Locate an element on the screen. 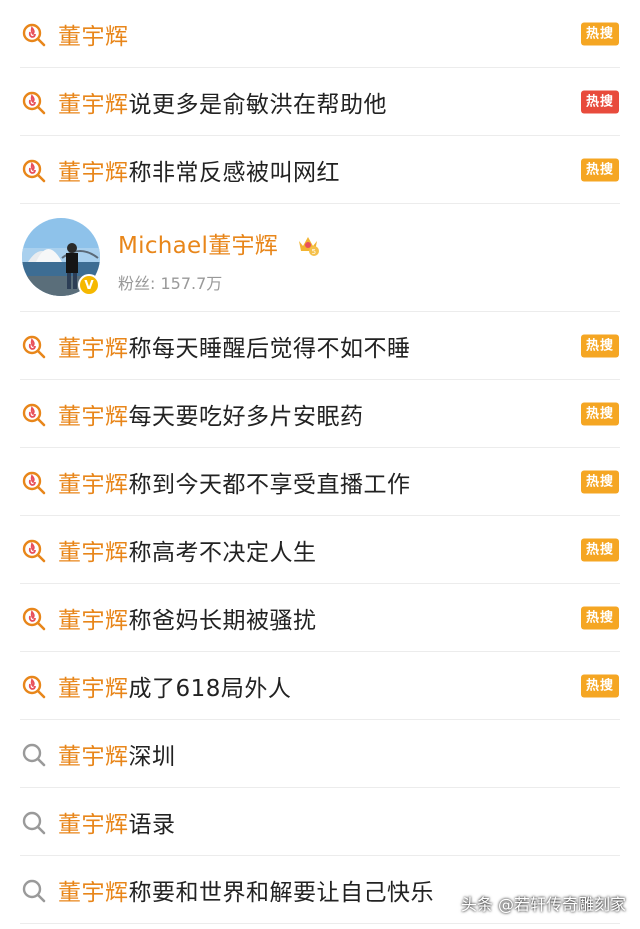 Image resolution: width=640 pixels, height=929 pixels. suggestion-suffix: 称每天睡醒后觉得不如不睡 is located at coordinates (269, 349).